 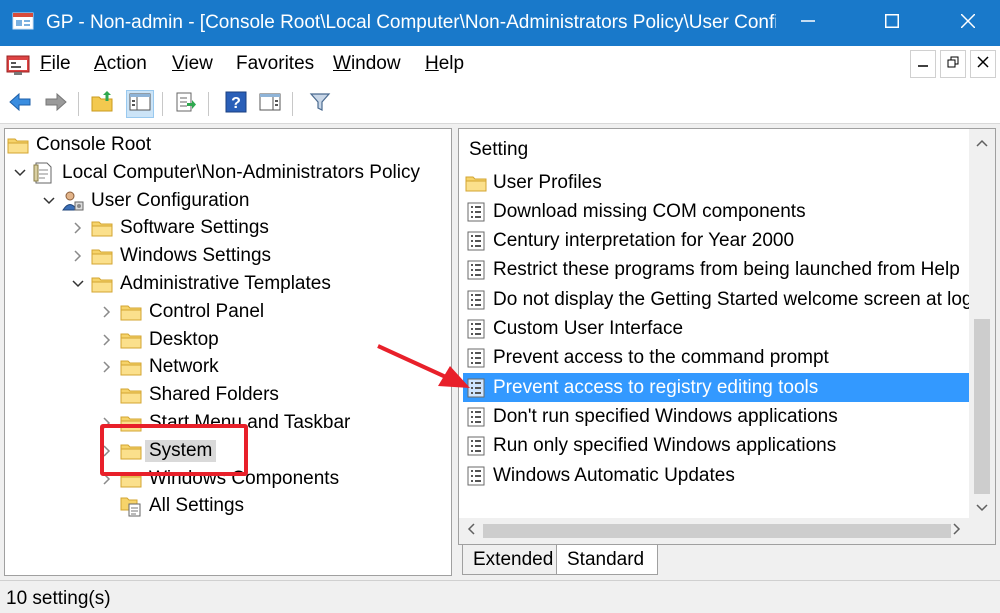 What do you see at coordinates (55, 64) in the screenshot?
I see `menu-file: File` at bounding box center [55, 64].